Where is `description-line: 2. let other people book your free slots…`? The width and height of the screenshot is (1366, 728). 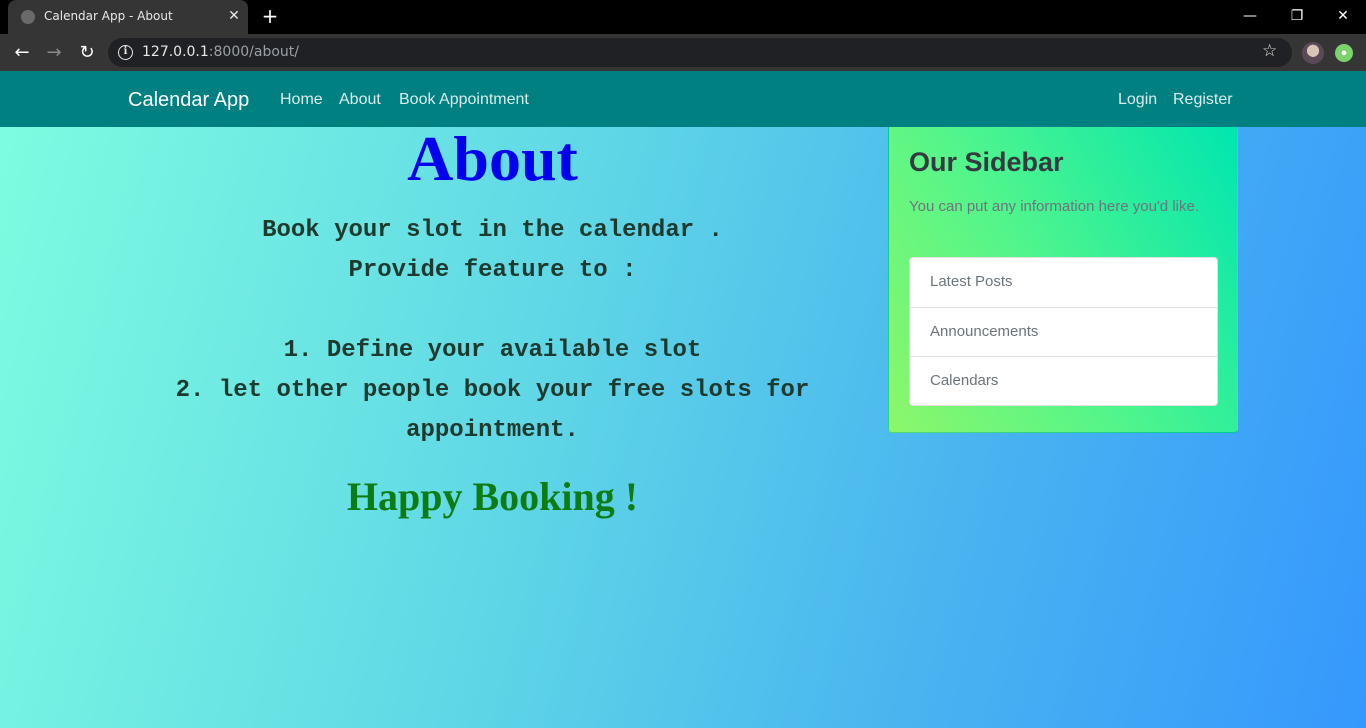 description-line: 2. let other people book your free slots… is located at coordinates (492, 390).